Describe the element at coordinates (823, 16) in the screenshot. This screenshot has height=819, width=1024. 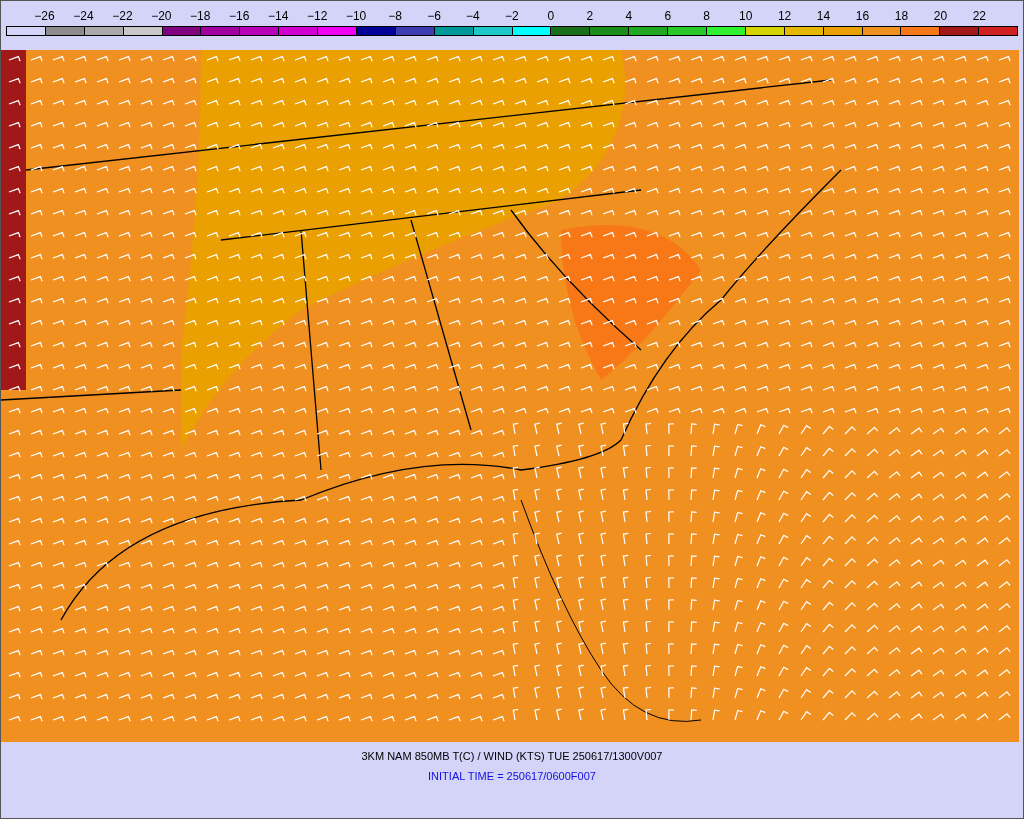
I see `legend-label: 14` at that location.